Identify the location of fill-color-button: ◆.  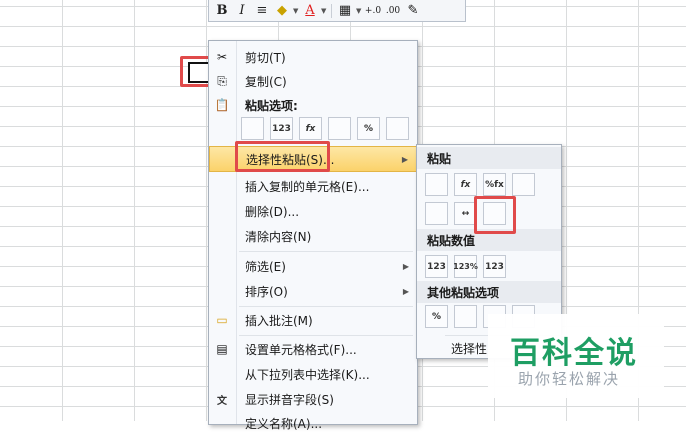
(282, 11).